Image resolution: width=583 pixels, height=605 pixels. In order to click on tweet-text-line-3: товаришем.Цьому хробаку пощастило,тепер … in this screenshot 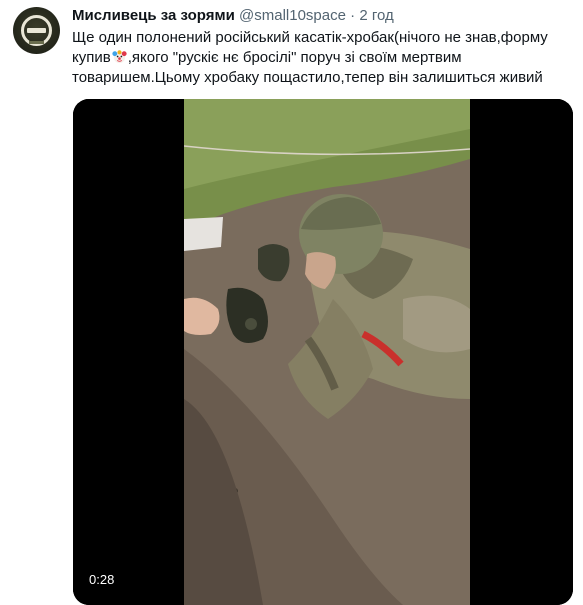, I will do `click(307, 77)`.